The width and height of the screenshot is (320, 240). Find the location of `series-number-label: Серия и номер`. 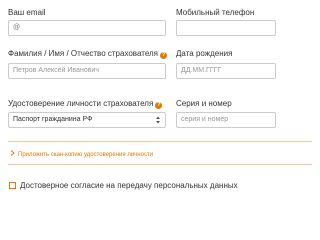

series-number-label: Серия и номер is located at coordinates (204, 103).